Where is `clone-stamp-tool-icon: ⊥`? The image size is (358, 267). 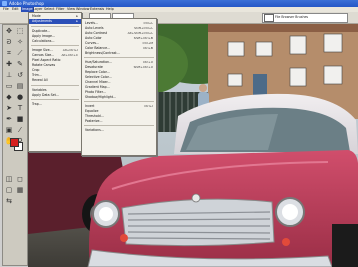
clone-stamp-tool-icon: ⊥ is located at coordinates (9, 75).